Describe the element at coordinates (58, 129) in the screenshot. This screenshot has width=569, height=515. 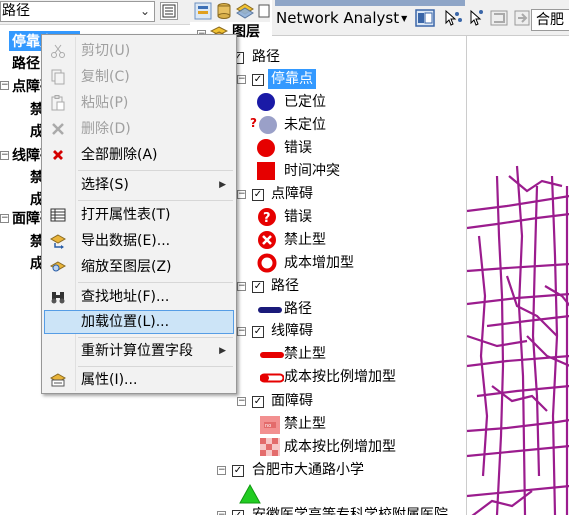
I see `delete-icon` at that location.